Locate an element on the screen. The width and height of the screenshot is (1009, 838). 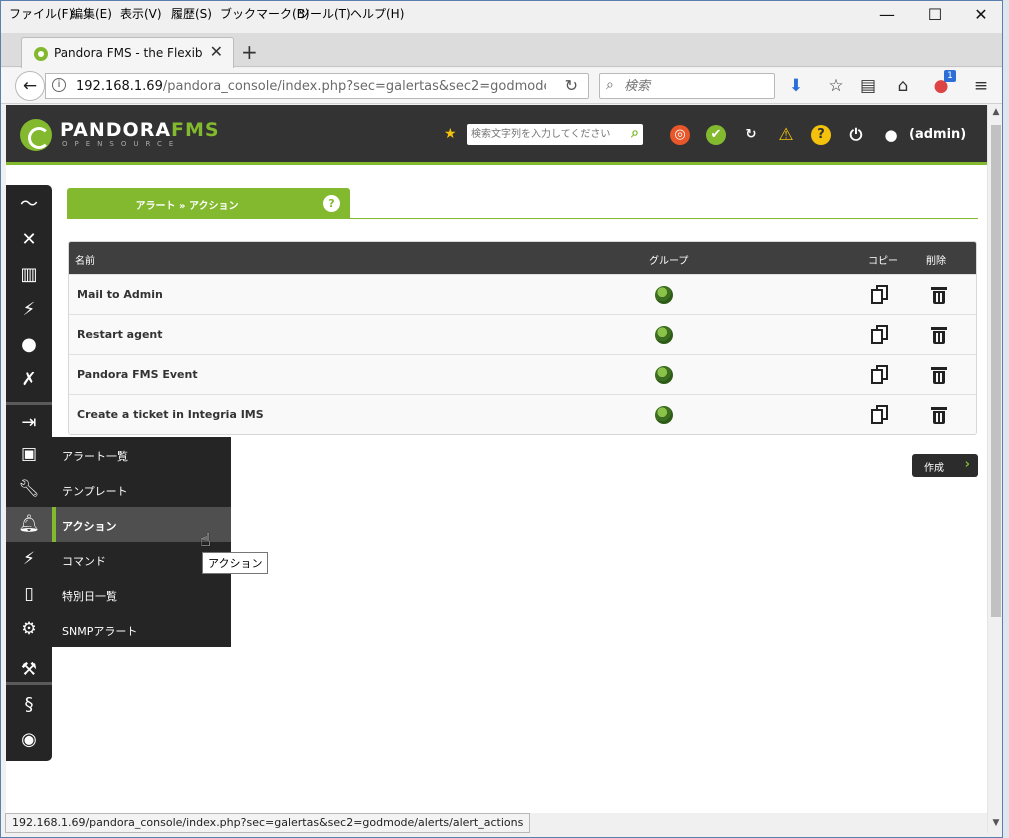
bell-icon: 🔔︎ is located at coordinates (29, 524).